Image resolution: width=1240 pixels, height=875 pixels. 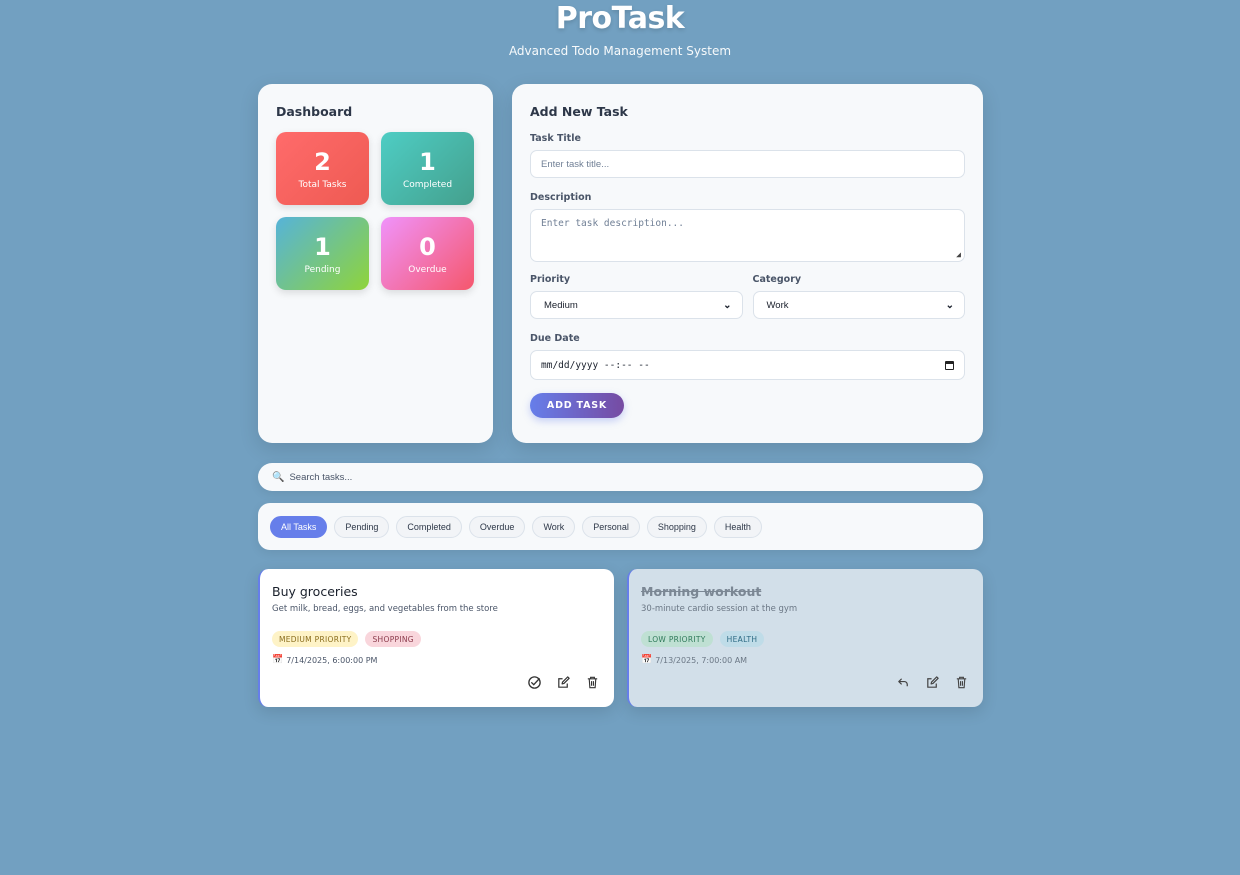 What do you see at coordinates (903, 682) in the screenshot?
I see `undo-icon` at bounding box center [903, 682].